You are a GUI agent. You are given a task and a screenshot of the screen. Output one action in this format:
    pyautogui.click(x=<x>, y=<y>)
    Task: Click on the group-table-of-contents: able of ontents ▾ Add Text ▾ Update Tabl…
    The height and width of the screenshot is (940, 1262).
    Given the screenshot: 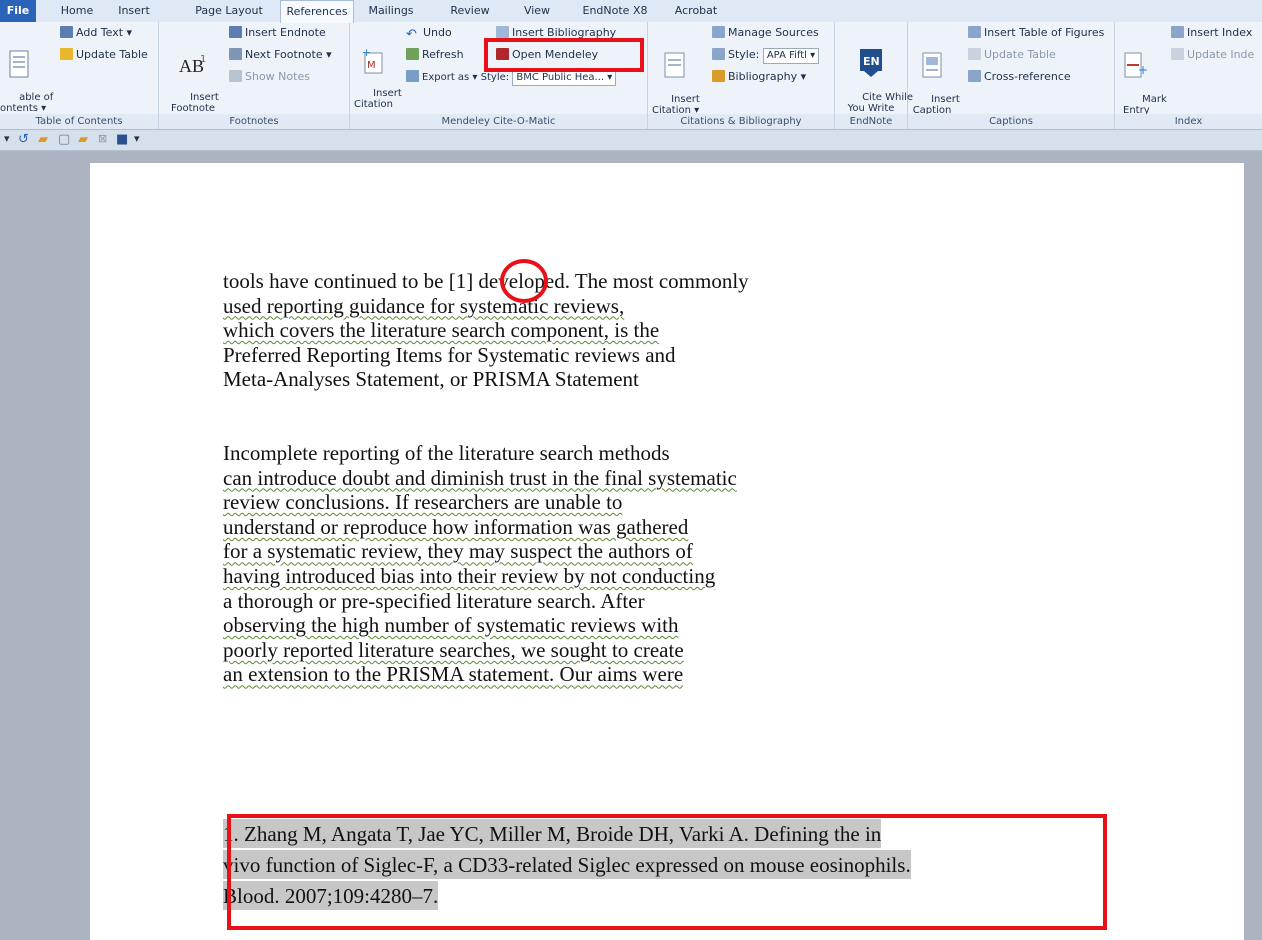 What is the action you would take?
    pyautogui.click(x=79, y=75)
    